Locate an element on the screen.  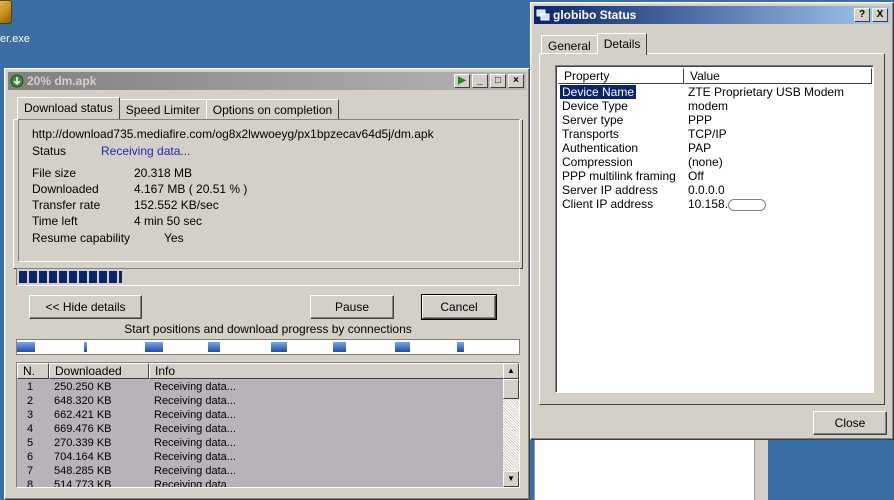
column-header-property: Property is located at coordinates (621, 76).